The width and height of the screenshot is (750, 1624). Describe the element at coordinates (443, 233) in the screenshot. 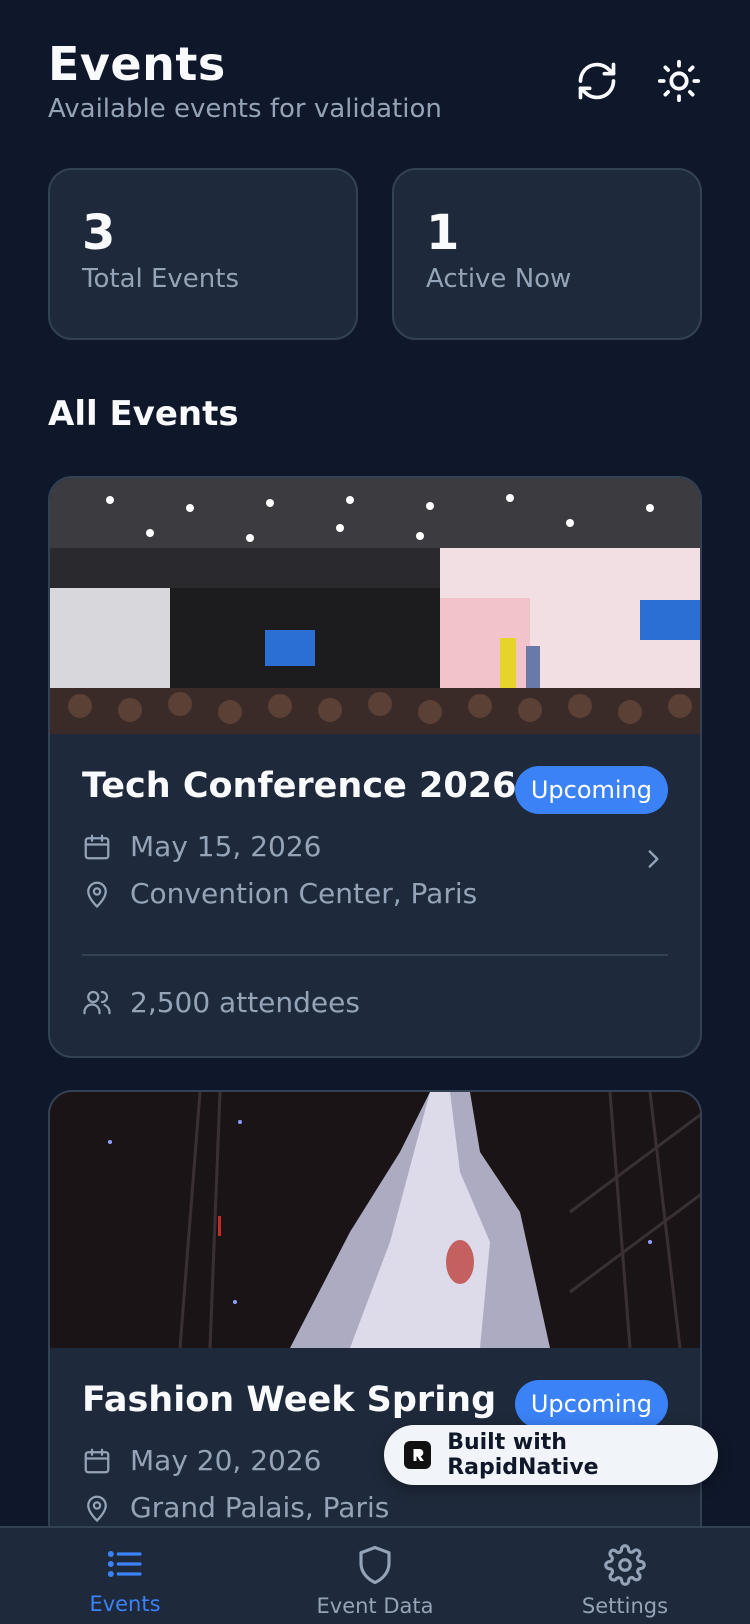

I see `stat-value: 1` at that location.